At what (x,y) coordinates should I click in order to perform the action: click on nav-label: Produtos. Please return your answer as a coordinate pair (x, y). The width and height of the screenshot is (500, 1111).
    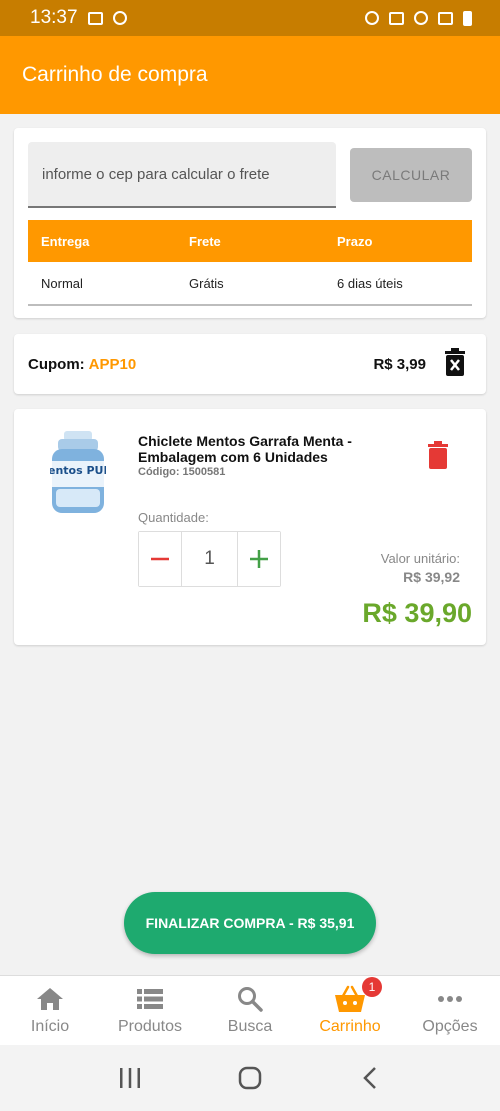
    Looking at the image, I should click on (150, 1026).